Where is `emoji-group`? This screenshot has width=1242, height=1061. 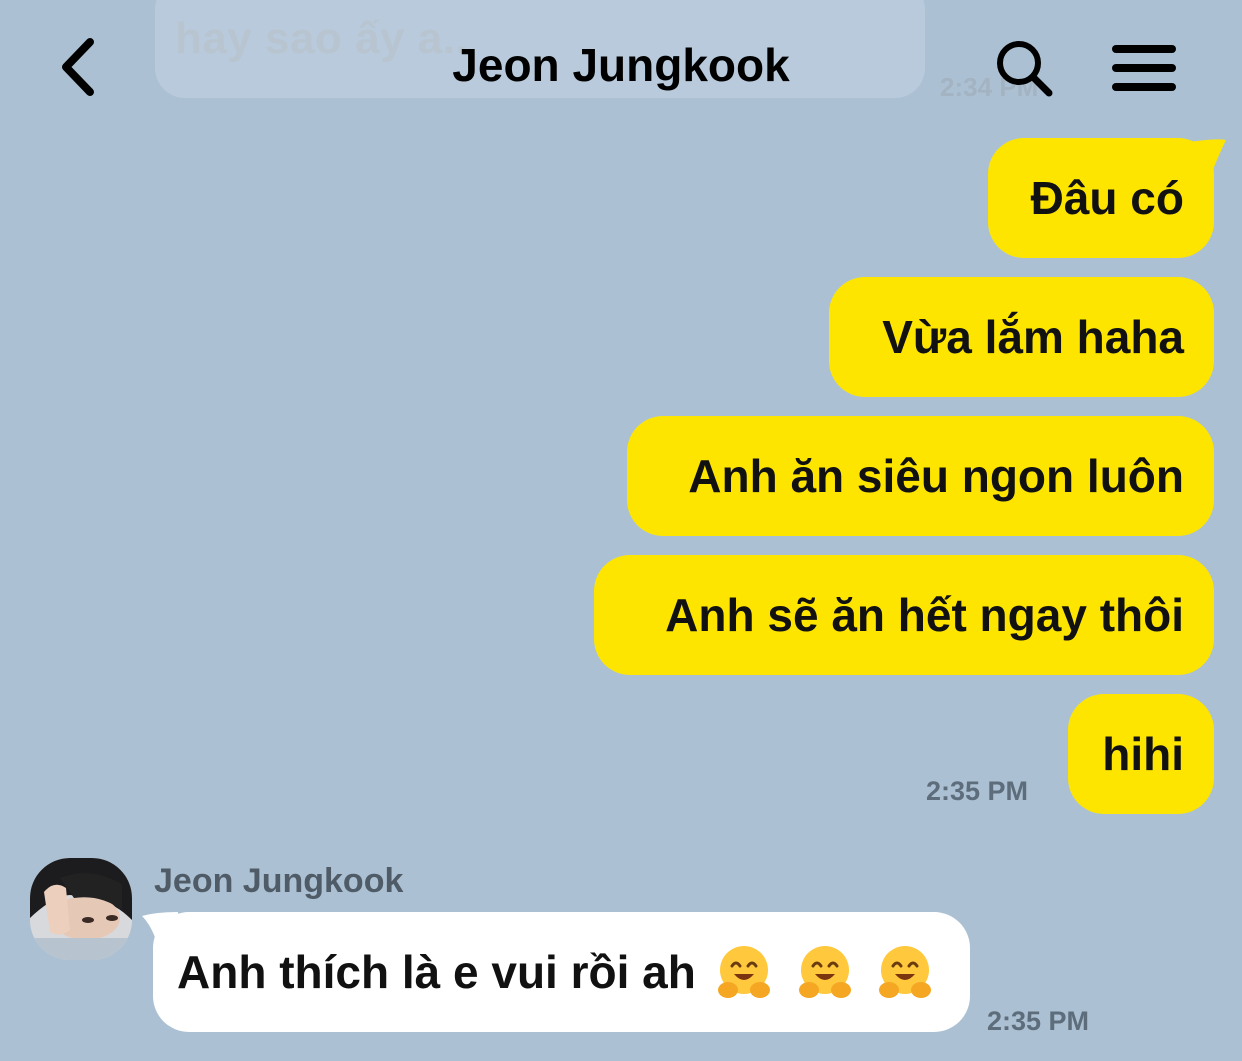 emoji-group is located at coordinates (821, 972).